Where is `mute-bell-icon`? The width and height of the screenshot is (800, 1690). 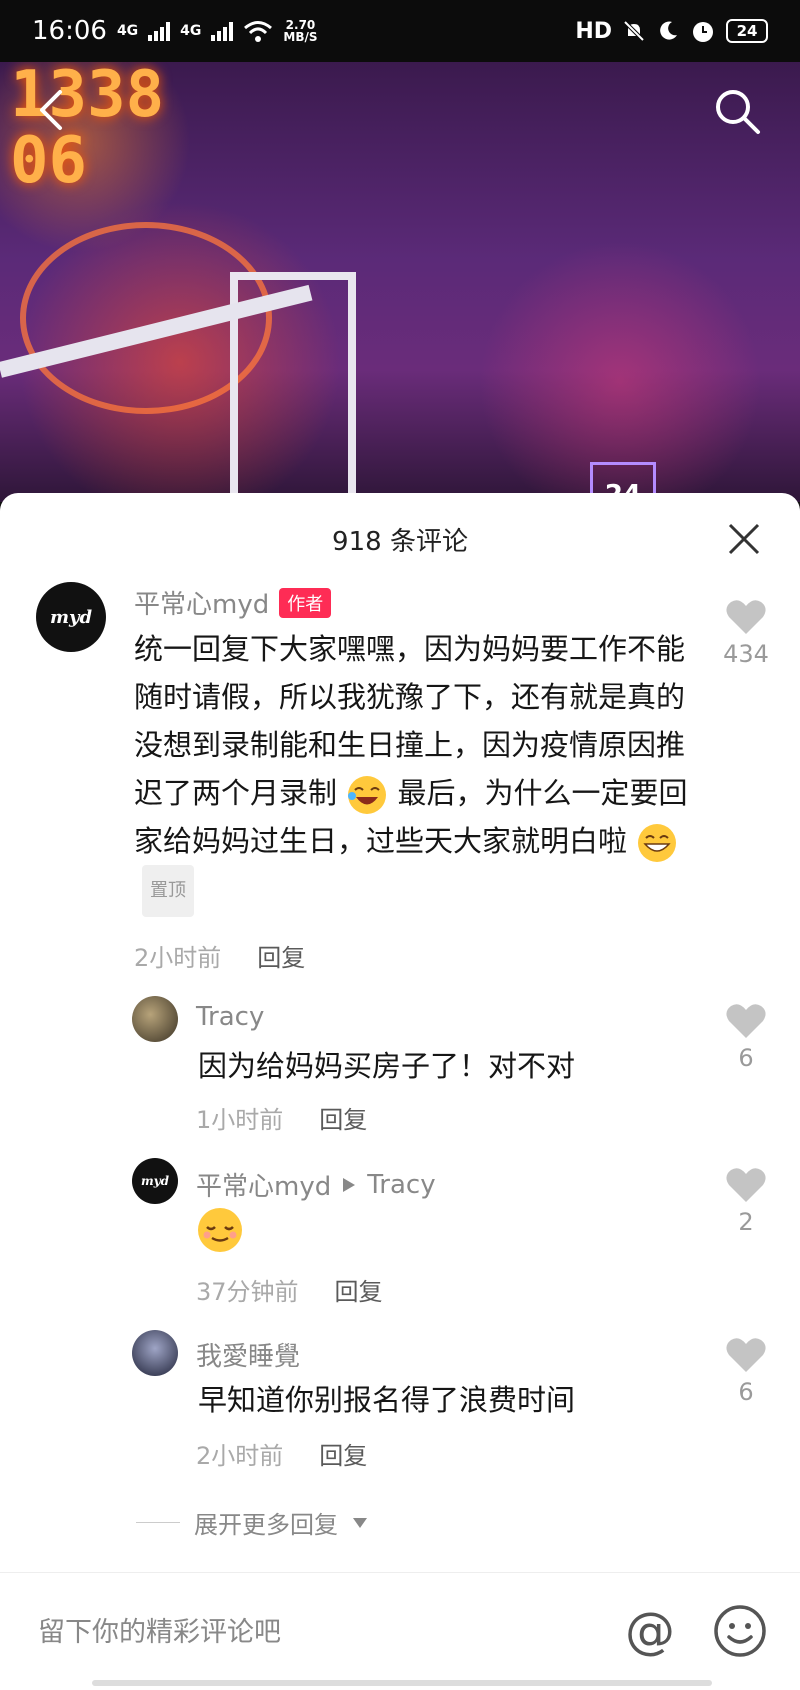
mute-bell-icon is located at coordinates (634, 31).